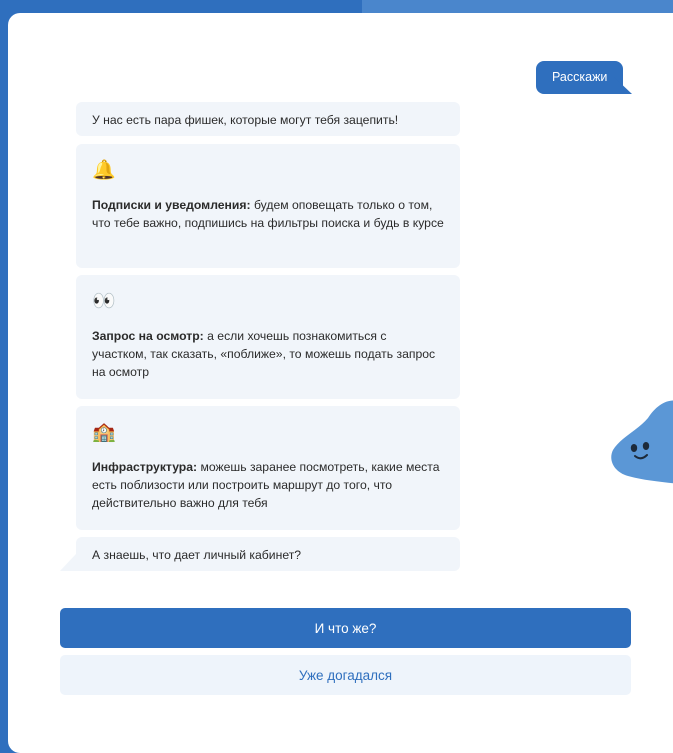 The image size is (673, 753). Describe the element at coordinates (345, 675) in the screenshot. I see `already-guessed-button: Уже догадался` at that location.